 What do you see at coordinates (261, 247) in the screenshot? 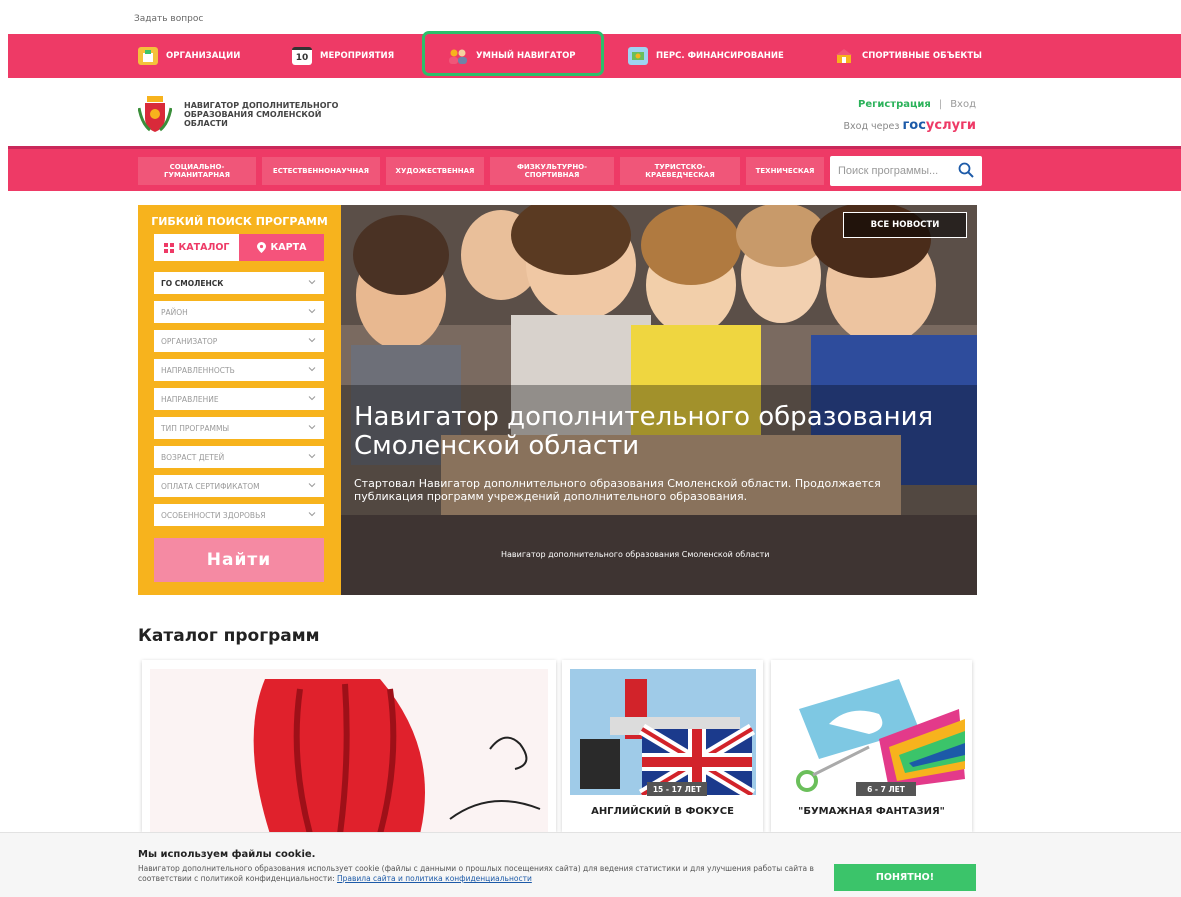
I see `map-pin-icon` at bounding box center [261, 247].